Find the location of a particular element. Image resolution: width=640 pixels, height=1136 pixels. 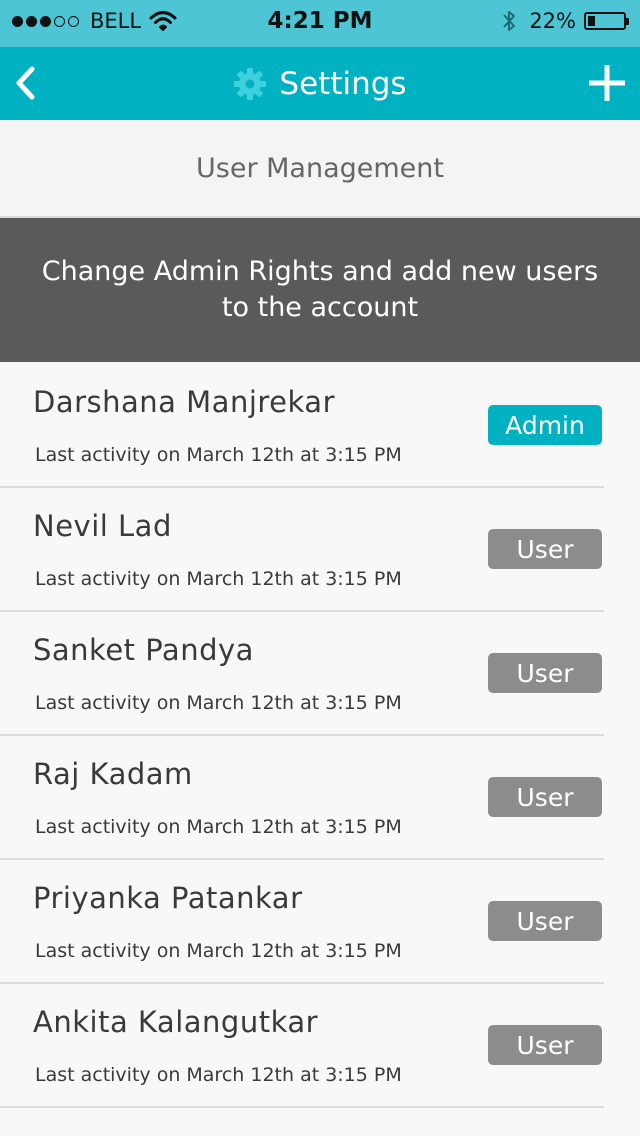

user-name: Ankita Kalangutkar is located at coordinates (176, 1022).